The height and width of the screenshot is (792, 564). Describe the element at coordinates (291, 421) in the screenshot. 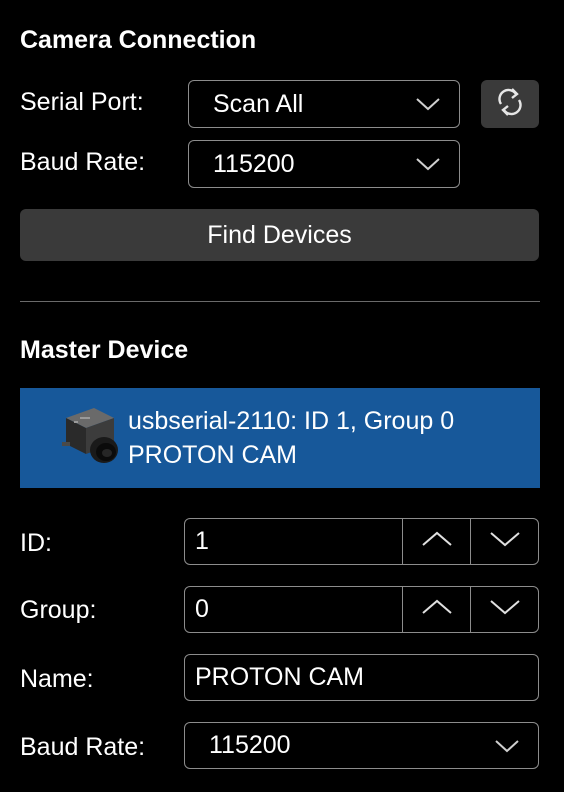

I see `device-title: usbserial-2110: ID 1, Group 0` at that location.